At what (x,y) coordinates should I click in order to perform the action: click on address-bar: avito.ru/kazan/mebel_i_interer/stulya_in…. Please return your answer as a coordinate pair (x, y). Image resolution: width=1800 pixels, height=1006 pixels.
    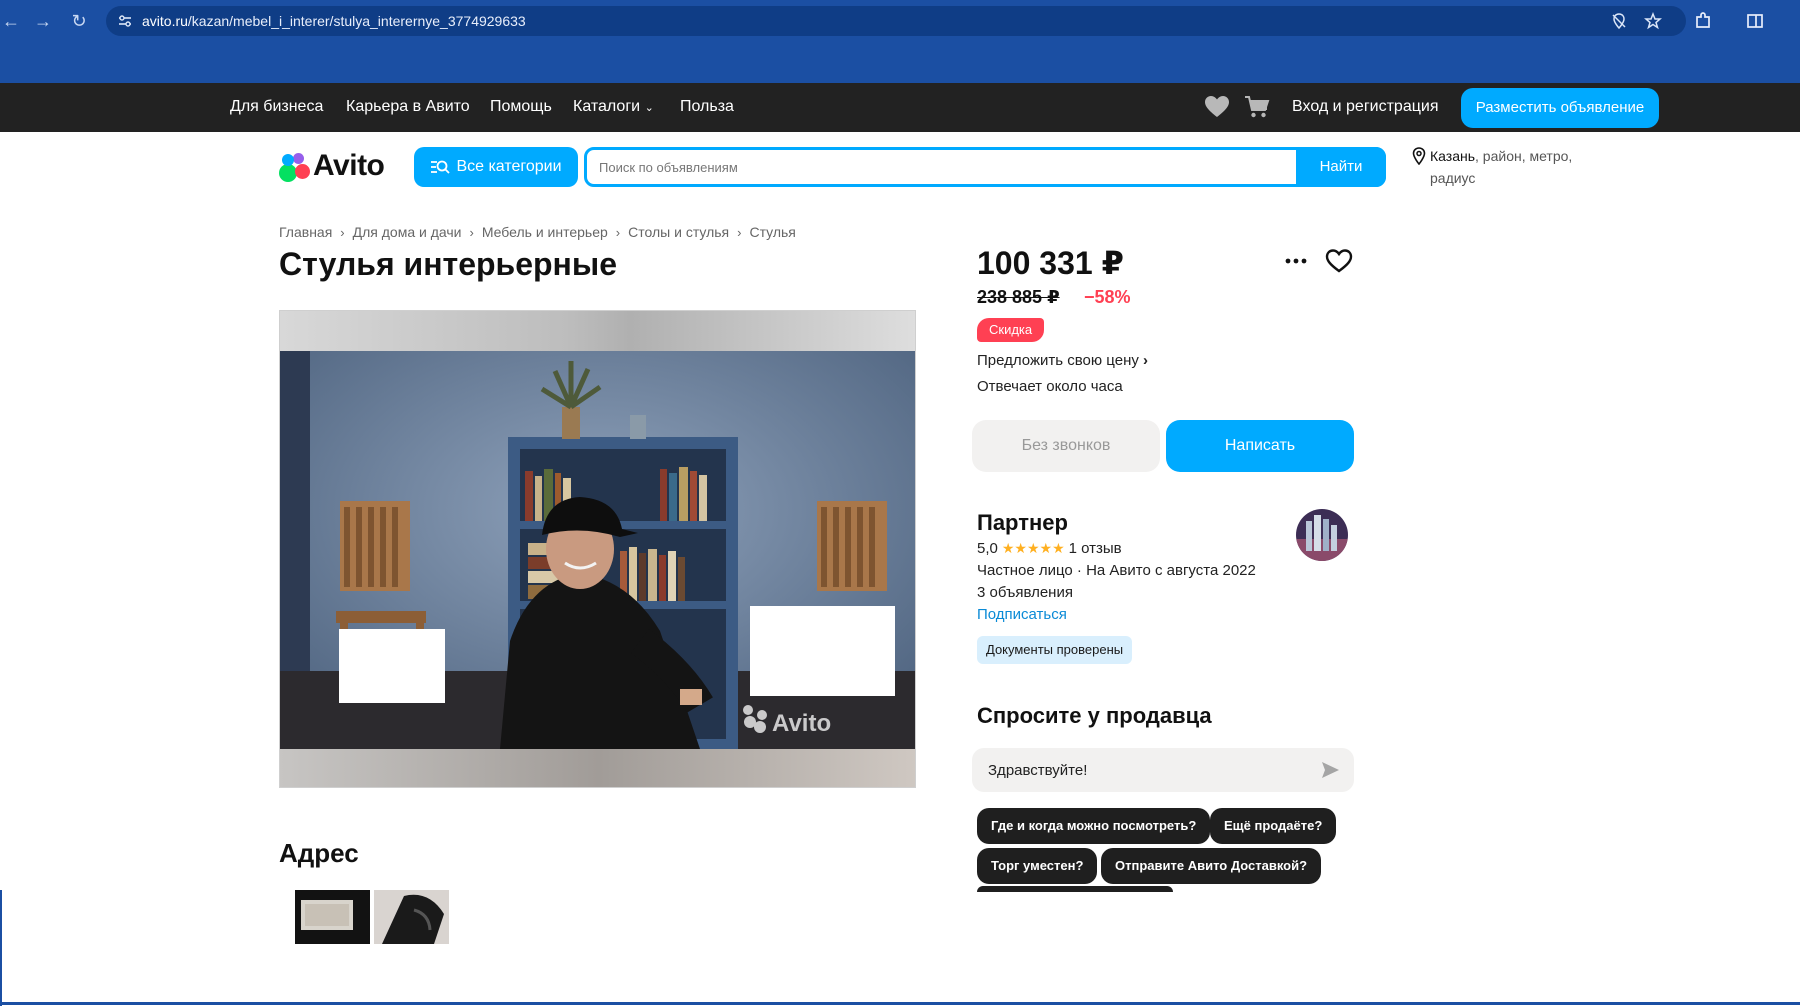
    Looking at the image, I should click on (896, 21).